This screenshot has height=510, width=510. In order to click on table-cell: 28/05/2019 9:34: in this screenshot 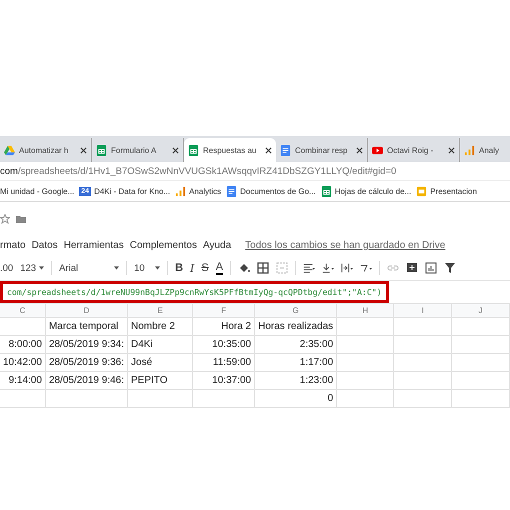, I will do `click(86, 344)`.